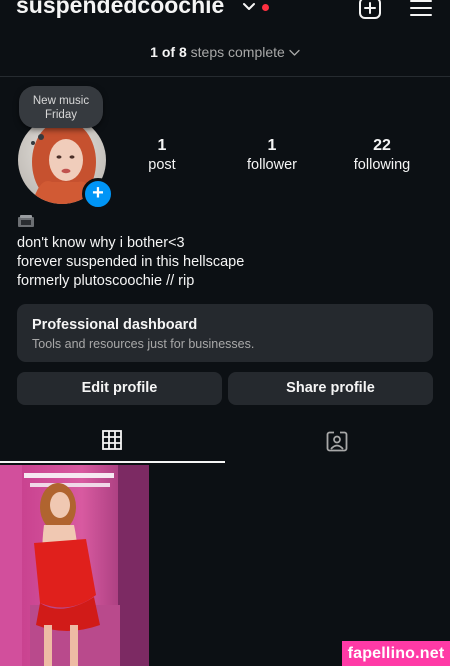 This screenshot has width=450, height=666. I want to click on grid-icon, so click(112, 440).